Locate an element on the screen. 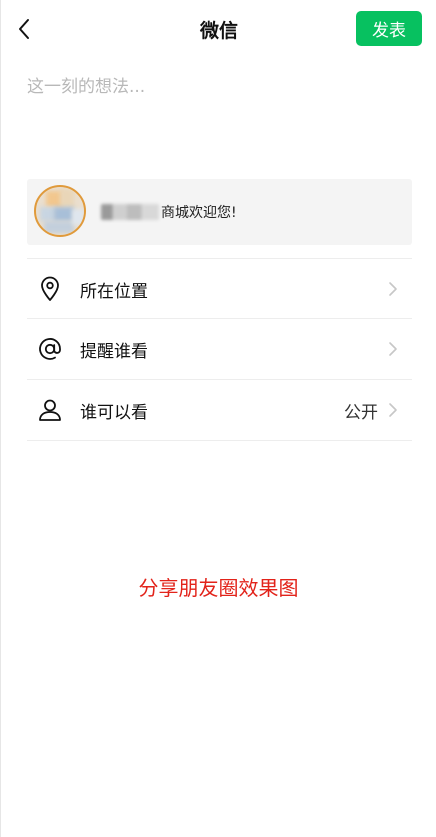  option-value: 公开 is located at coordinates (361, 412).